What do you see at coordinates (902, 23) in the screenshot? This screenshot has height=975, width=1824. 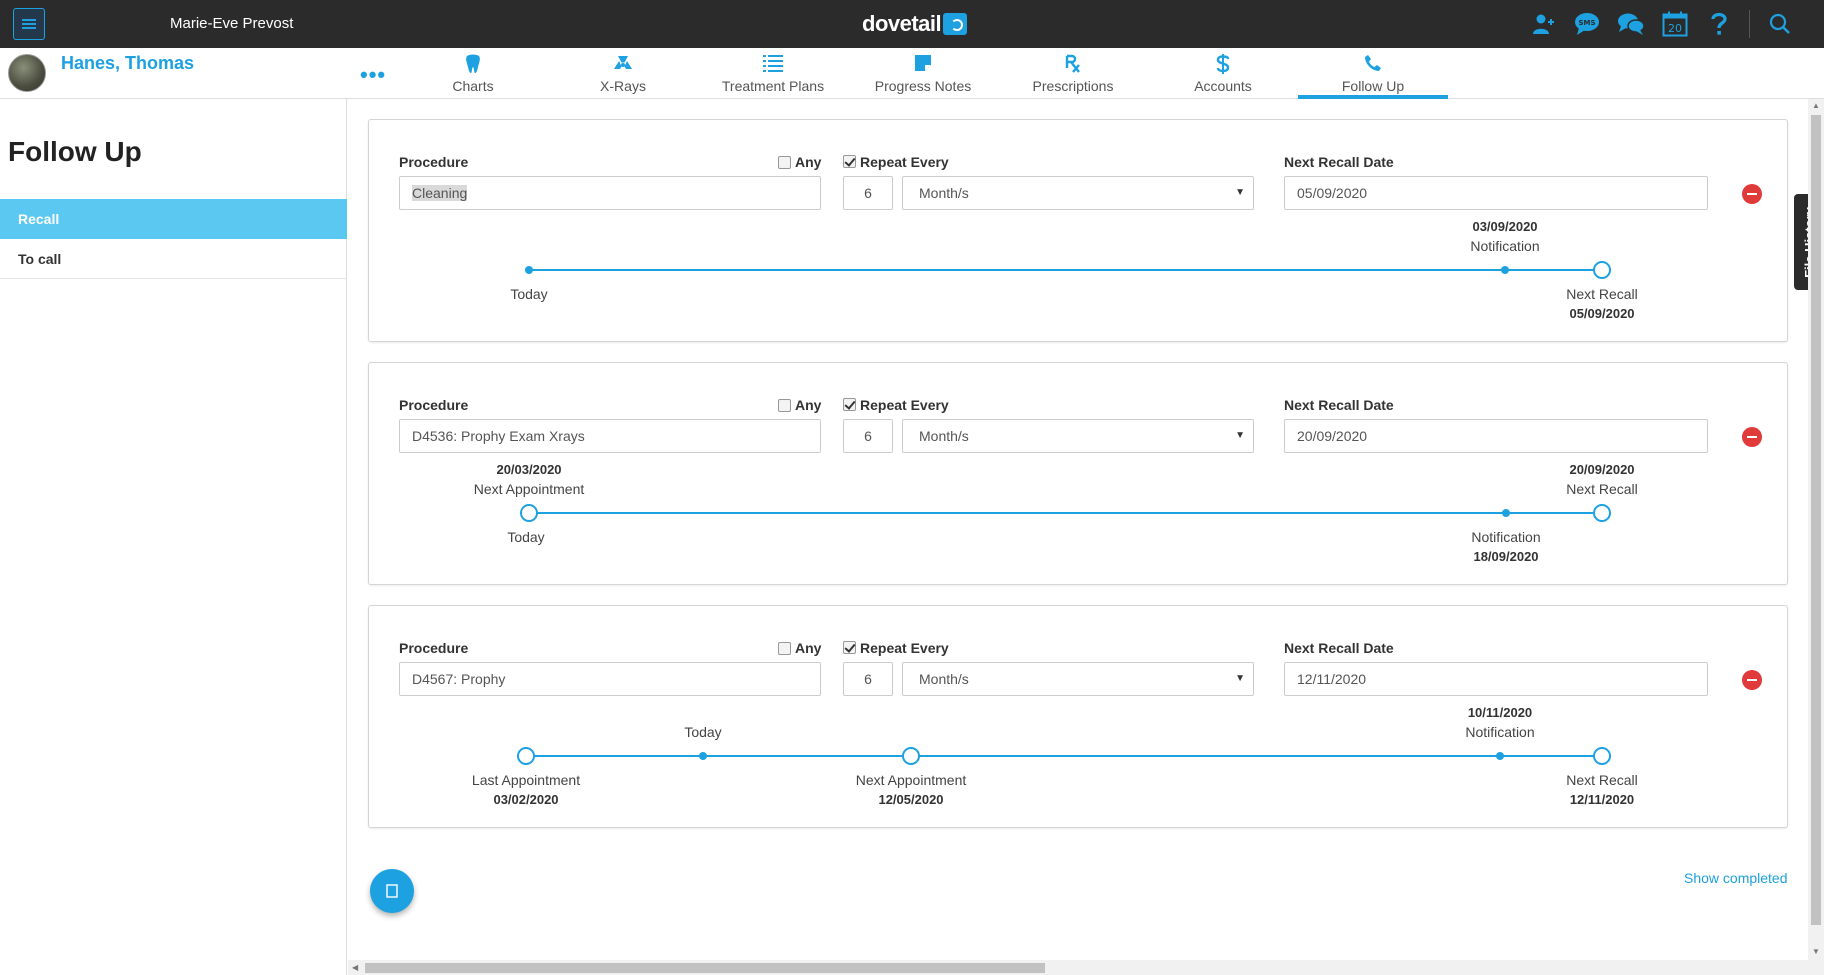 I see `logo-text: dovetail` at bounding box center [902, 23].